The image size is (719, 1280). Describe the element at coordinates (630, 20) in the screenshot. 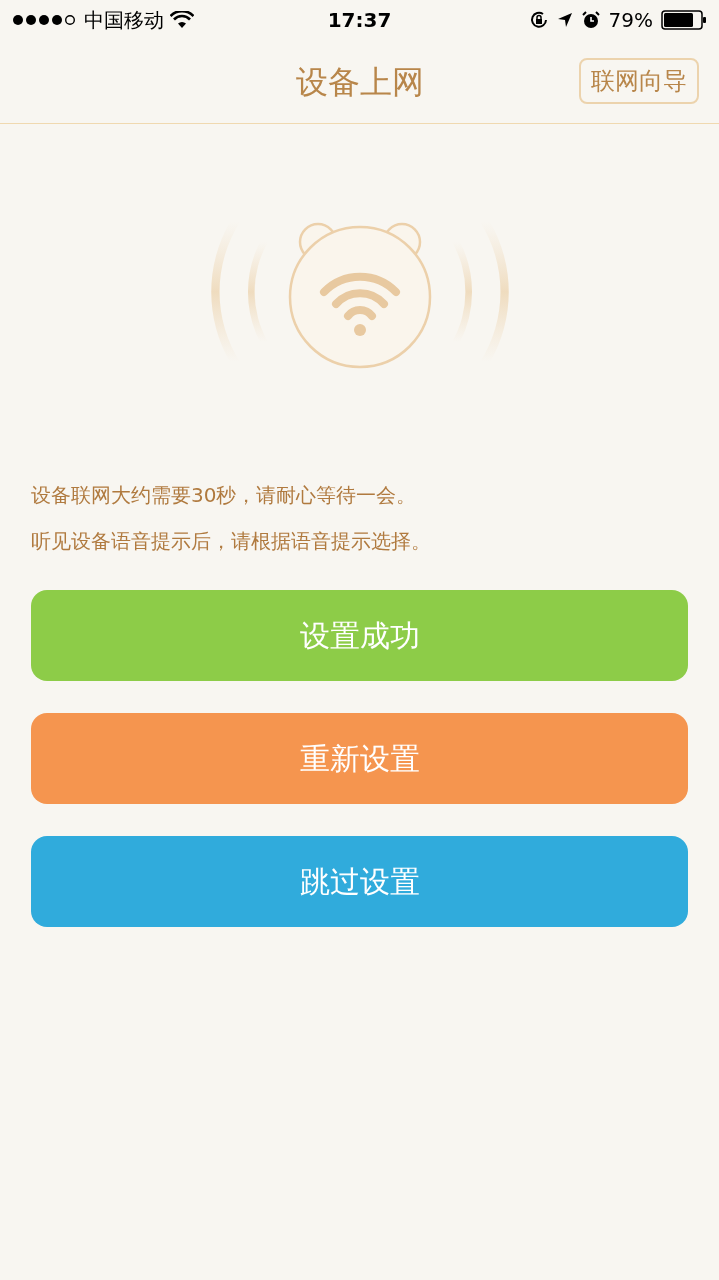

I see `battery-percent: 79%` at that location.